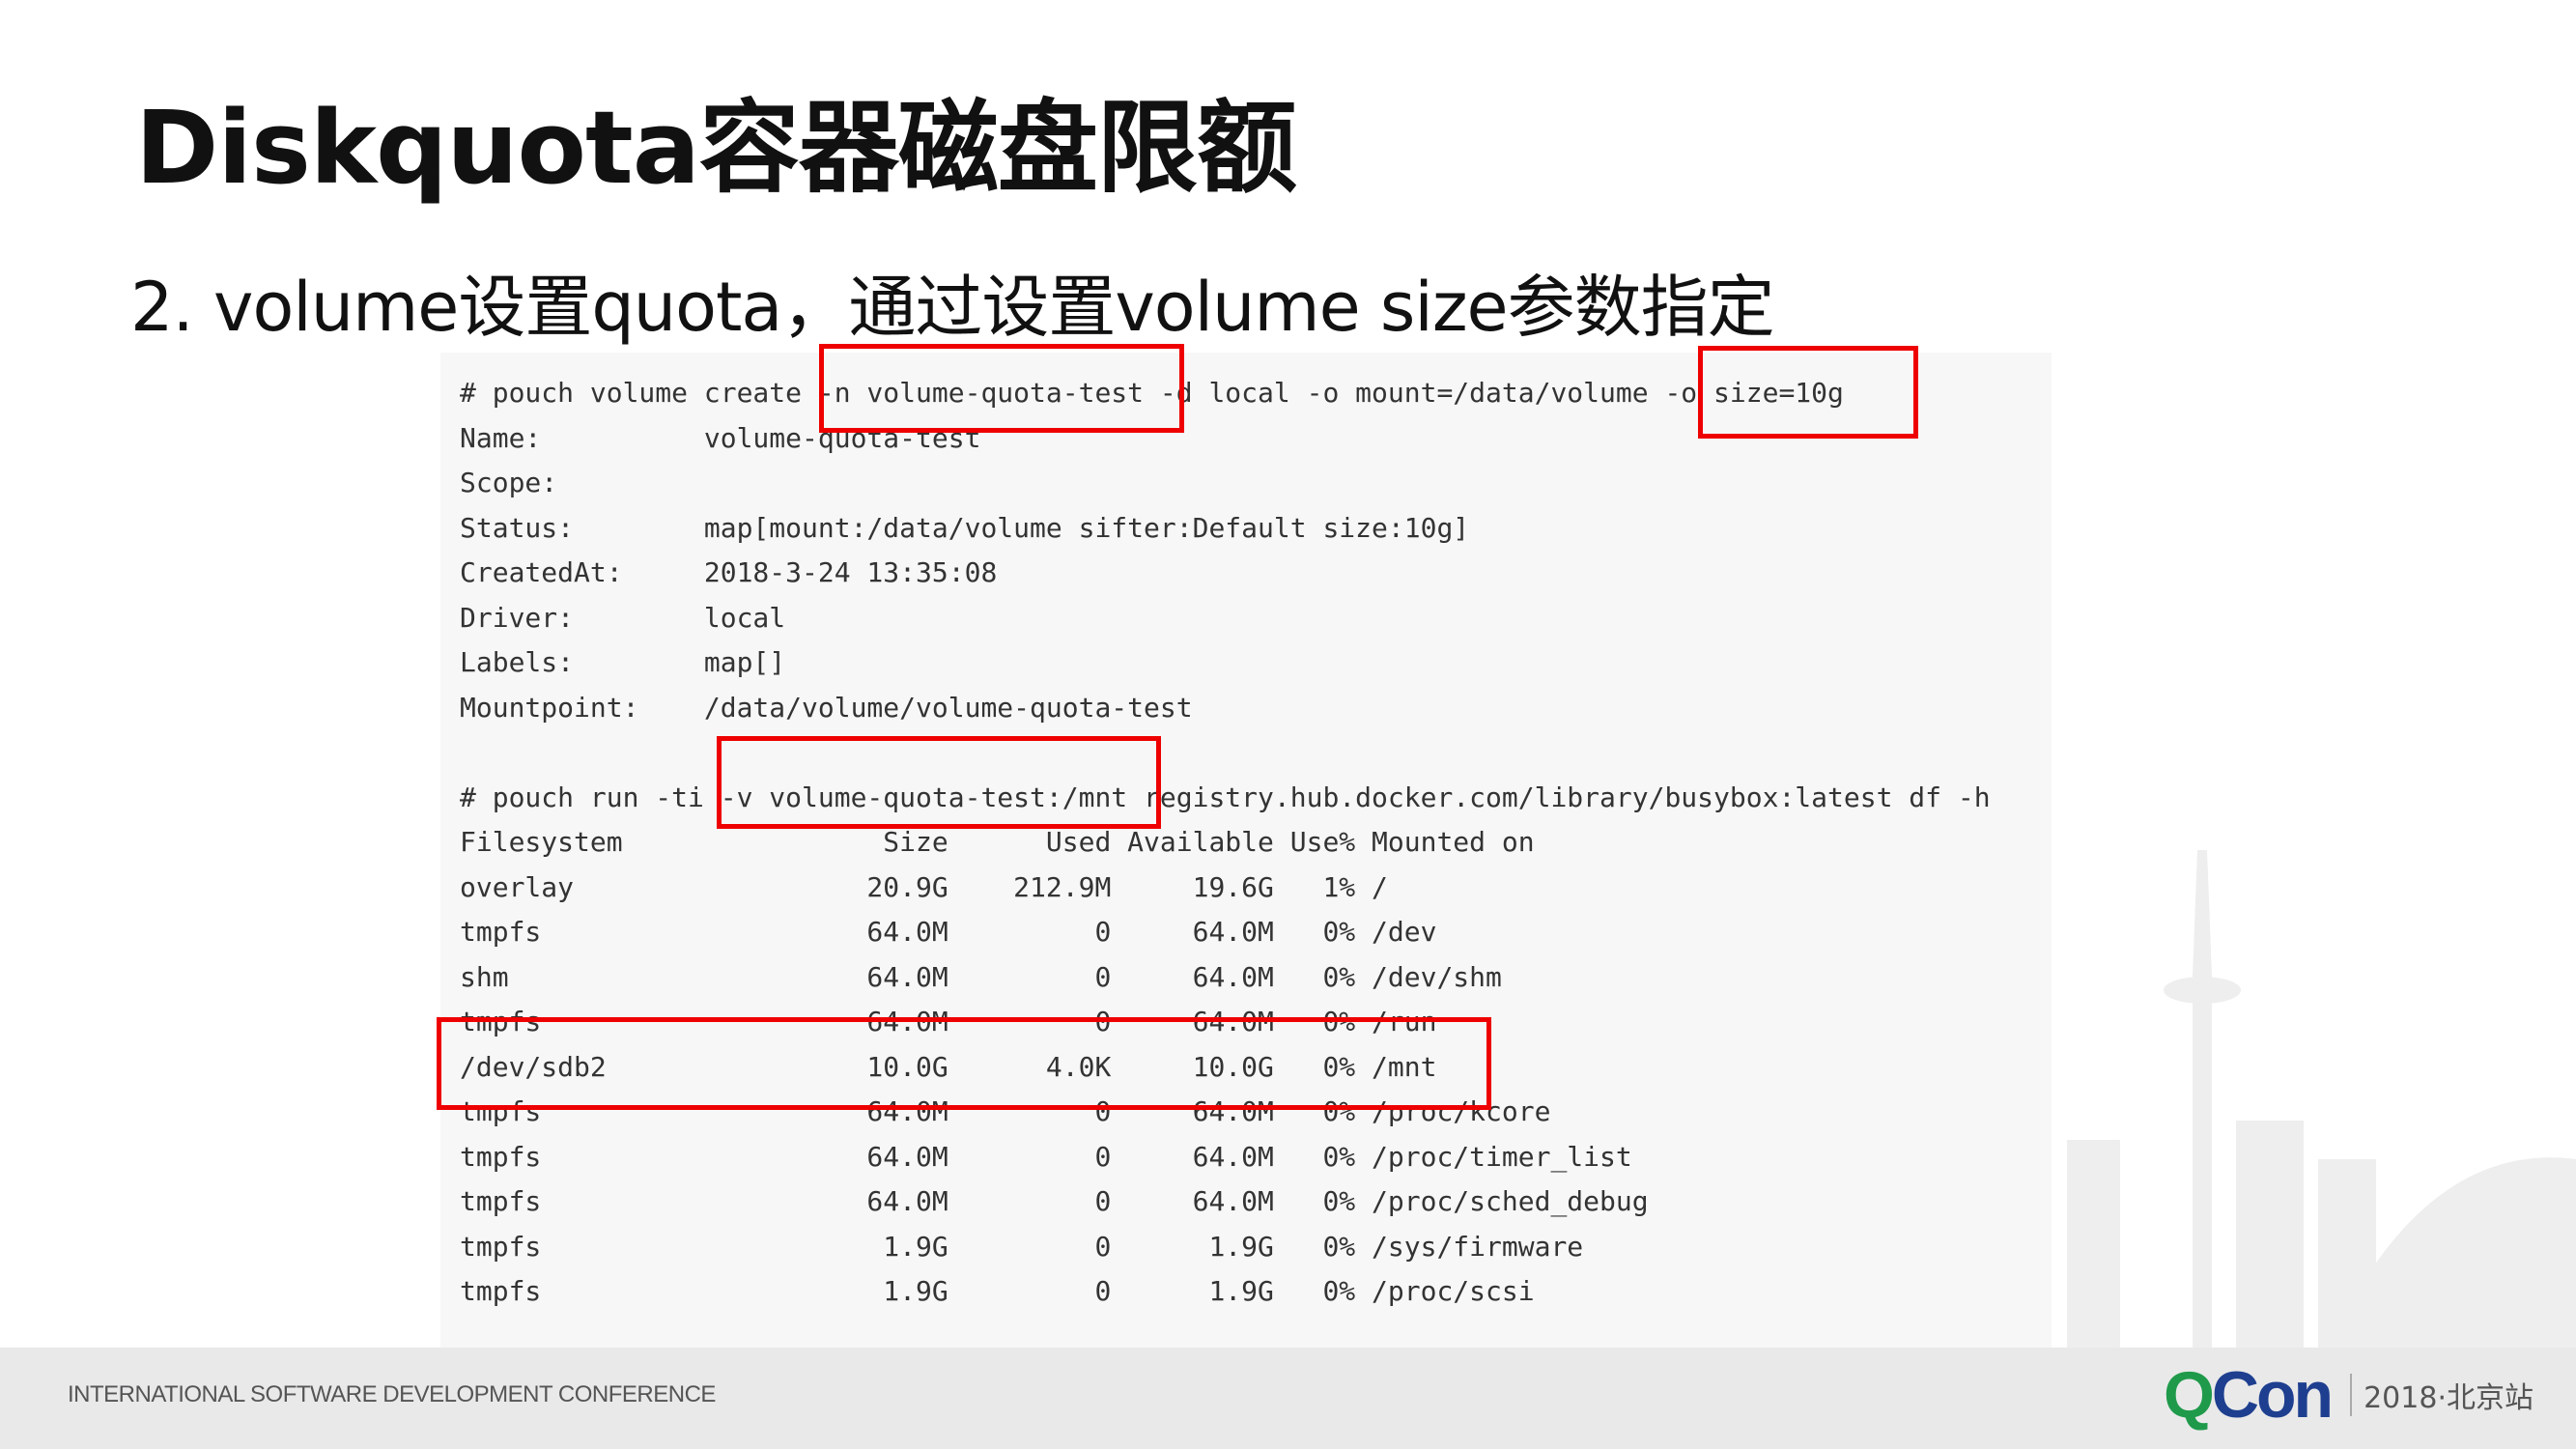 The width and height of the screenshot is (2576, 1449). I want to click on highlight-volume-mount-flag, so click(939, 782).